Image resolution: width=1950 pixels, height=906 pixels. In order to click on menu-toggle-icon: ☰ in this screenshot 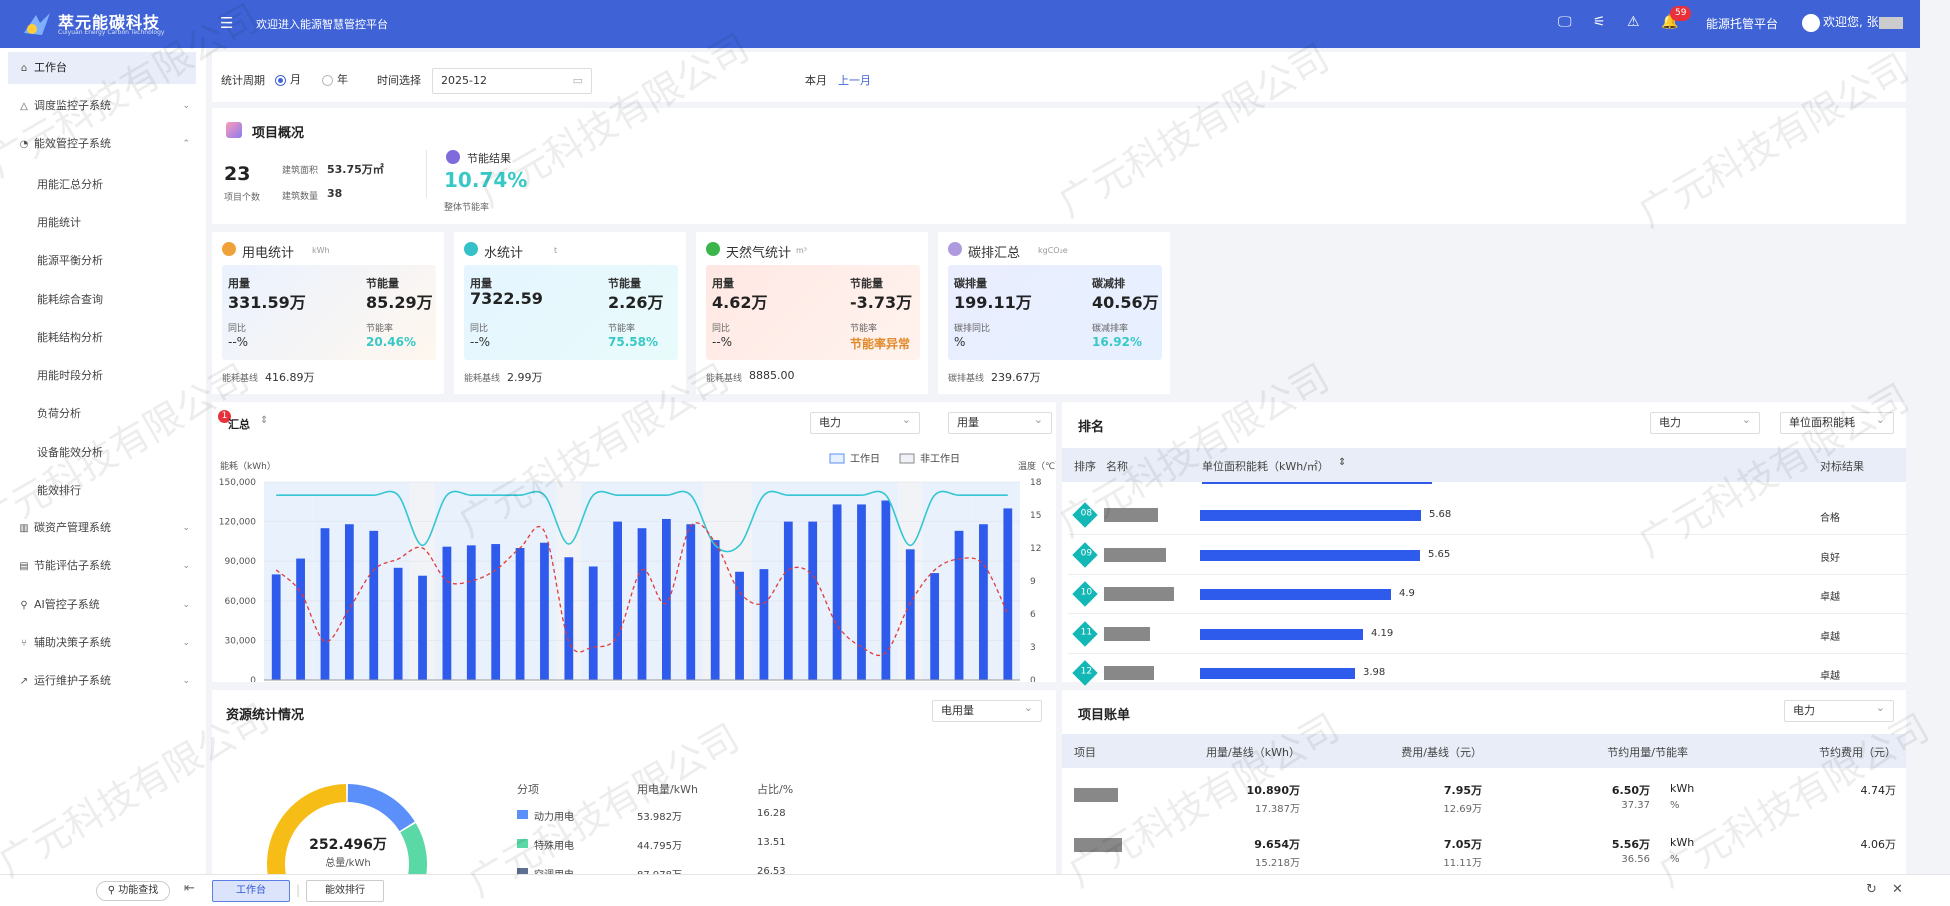, I will do `click(226, 23)`.